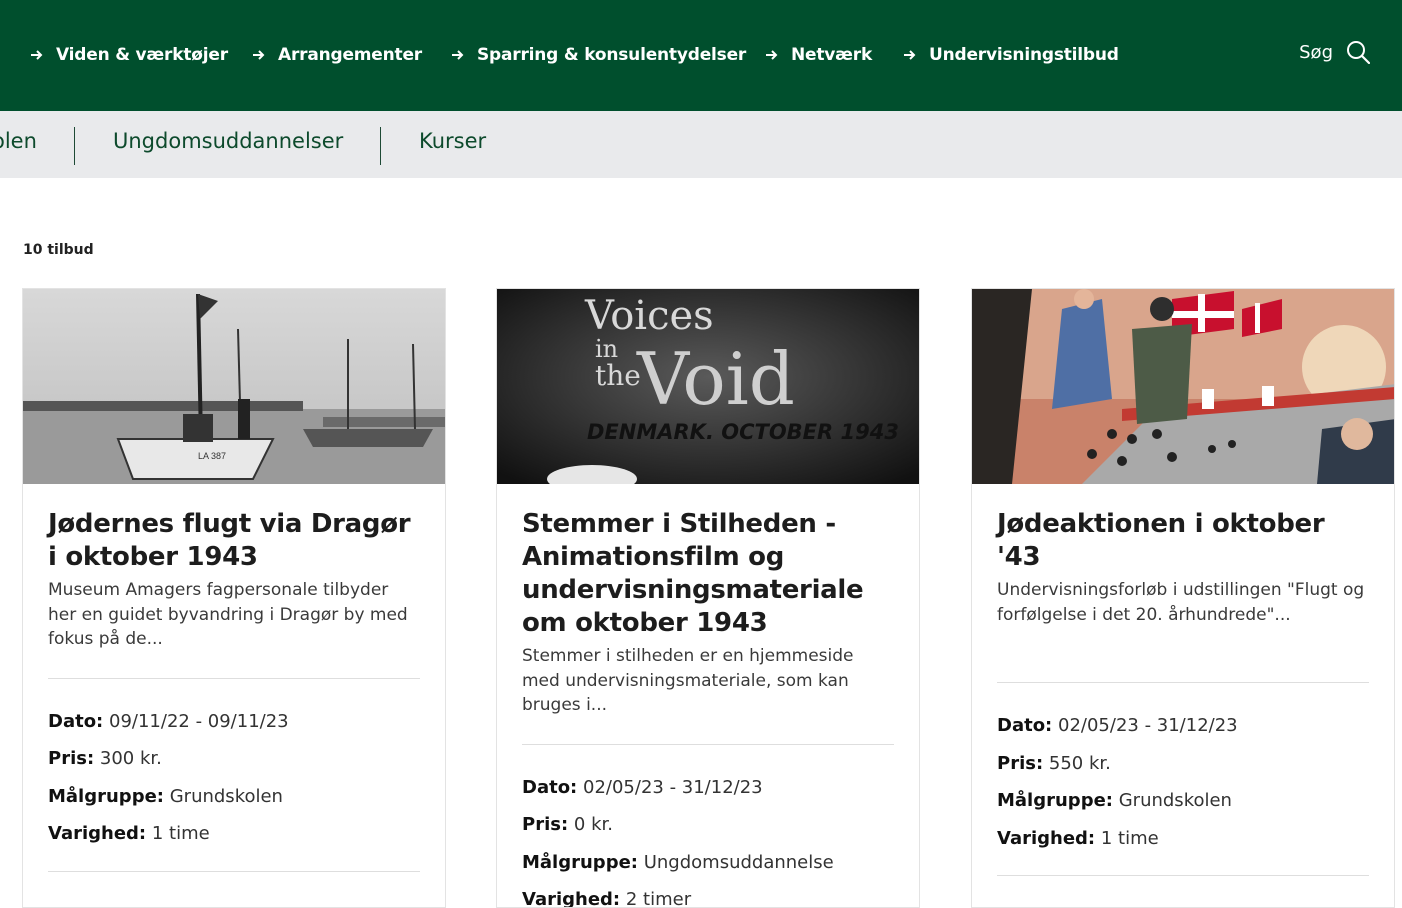 The height and width of the screenshot is (908, 1402). What do you see at coordinates (452, 141) in the screenshot?
I see `subnav-item-kurser: Kurser` at bounding box center [452, 141].